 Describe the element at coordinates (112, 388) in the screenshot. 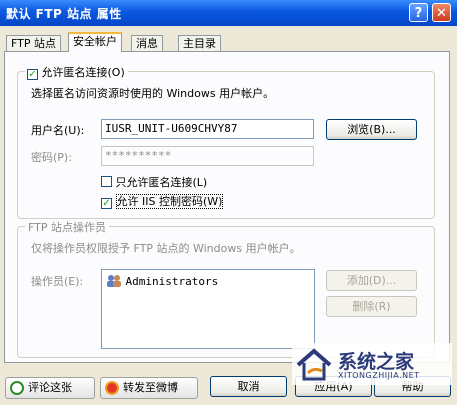

I see `weibo-icon` at that location.